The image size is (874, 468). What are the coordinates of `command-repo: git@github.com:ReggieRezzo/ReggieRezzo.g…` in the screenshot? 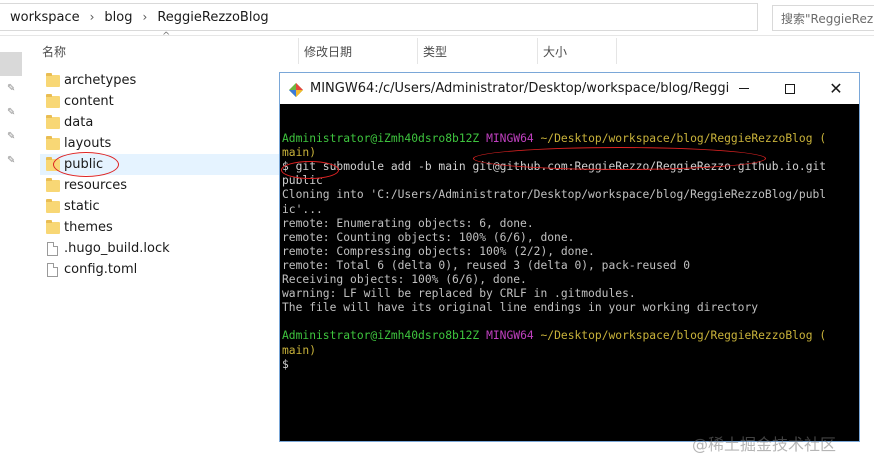 It's located at (649, 167).